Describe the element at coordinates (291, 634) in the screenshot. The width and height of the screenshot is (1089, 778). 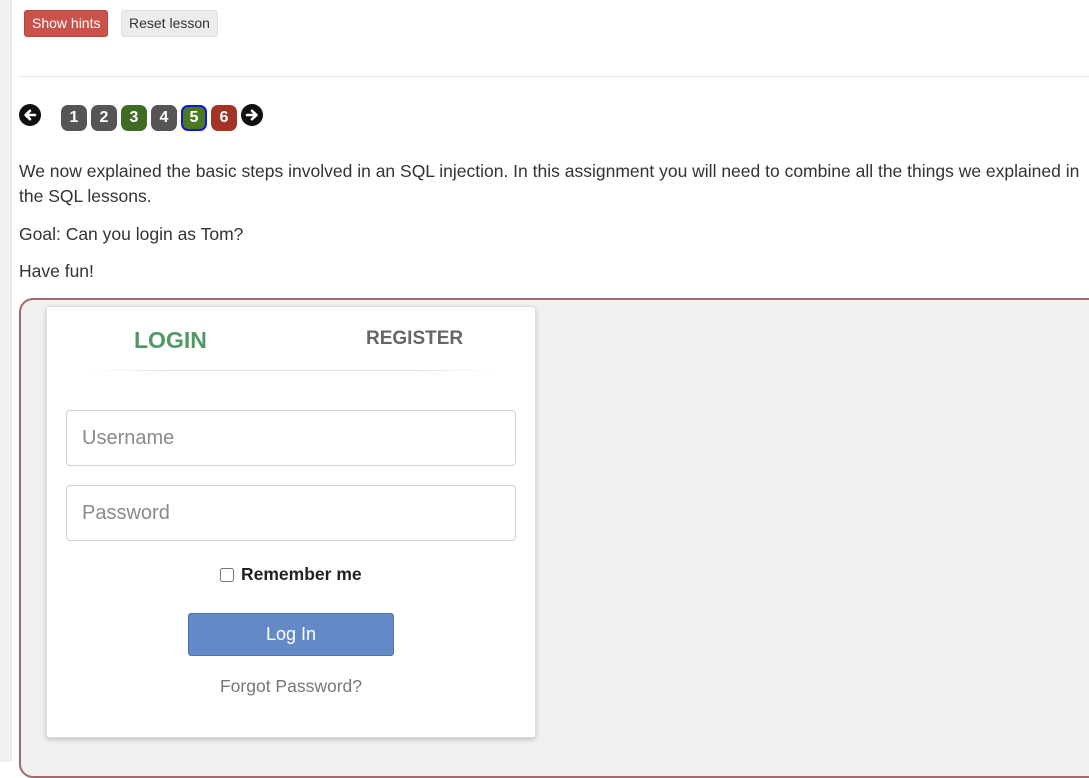
I see `log-in-button: Log In` at that location.